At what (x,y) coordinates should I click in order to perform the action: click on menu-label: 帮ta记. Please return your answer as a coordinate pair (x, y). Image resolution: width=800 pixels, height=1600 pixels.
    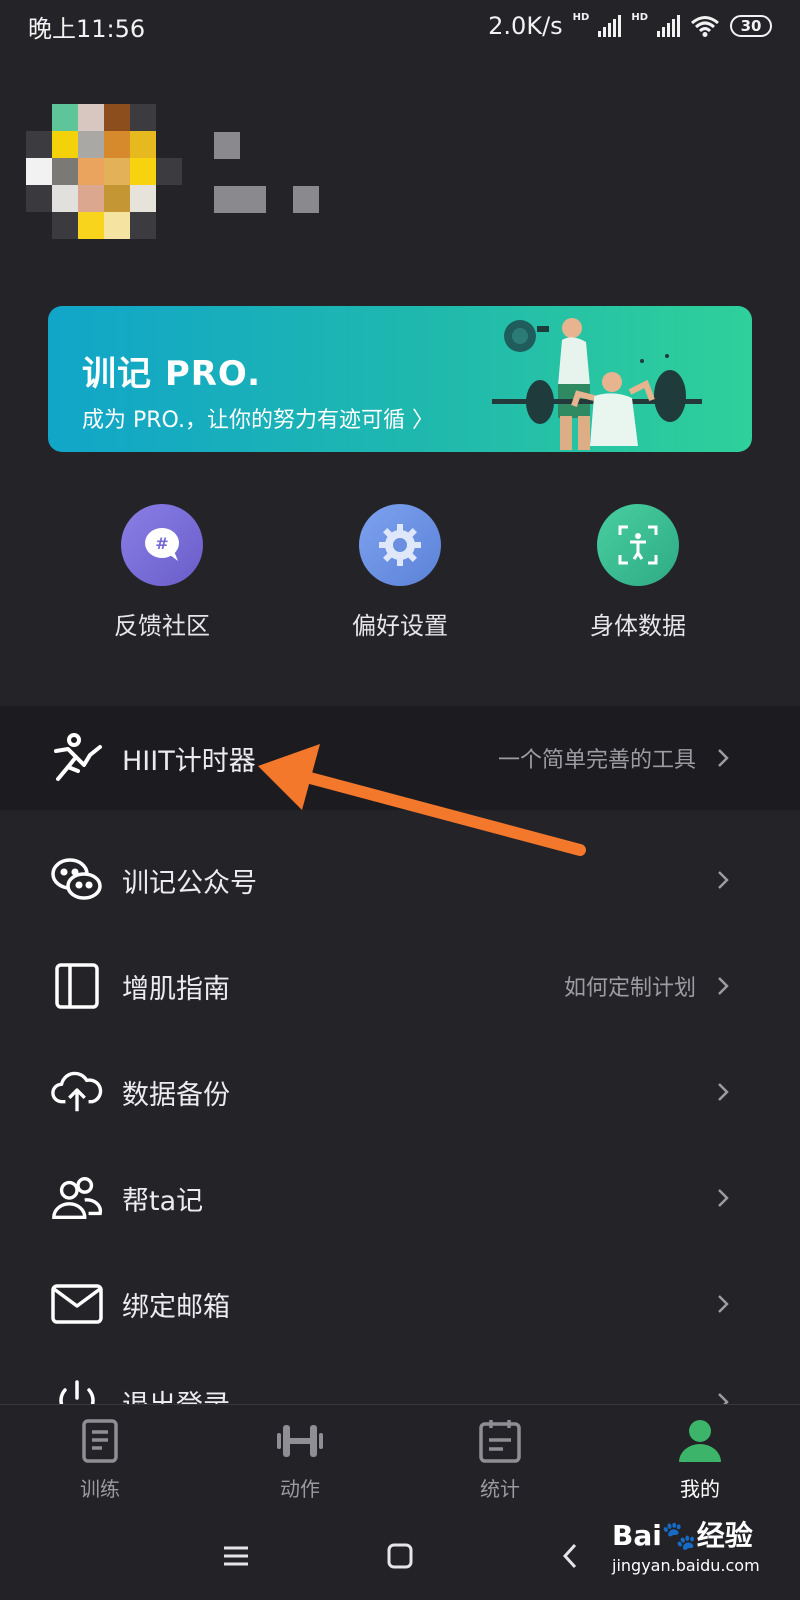
    Looking at the image, I should click on (163, 1201).